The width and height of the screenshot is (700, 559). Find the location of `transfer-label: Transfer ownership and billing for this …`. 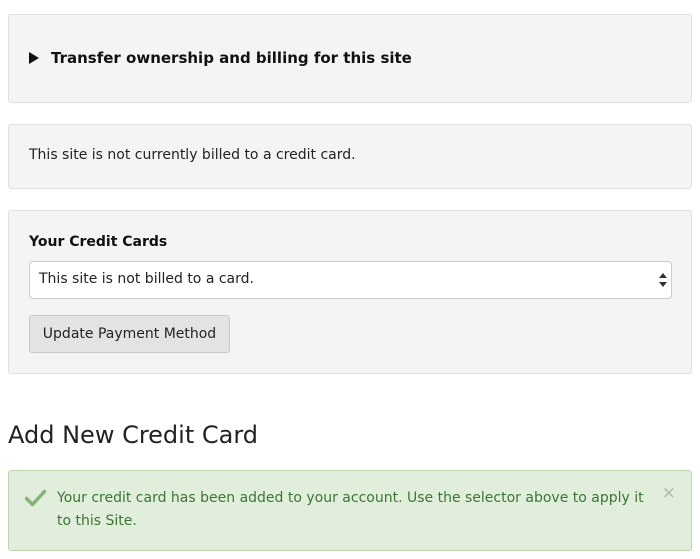

transfer-label: Transfer ownership and billing for this … is located at coordinates (231, 58).